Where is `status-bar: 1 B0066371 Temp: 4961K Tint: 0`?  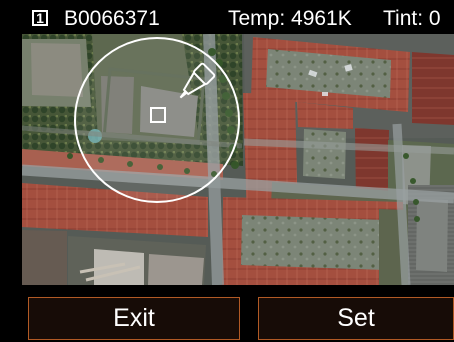 status-bar: 1 B0066371 Temp: 4961K Tint: 0 is located at coordinates (227, 17).